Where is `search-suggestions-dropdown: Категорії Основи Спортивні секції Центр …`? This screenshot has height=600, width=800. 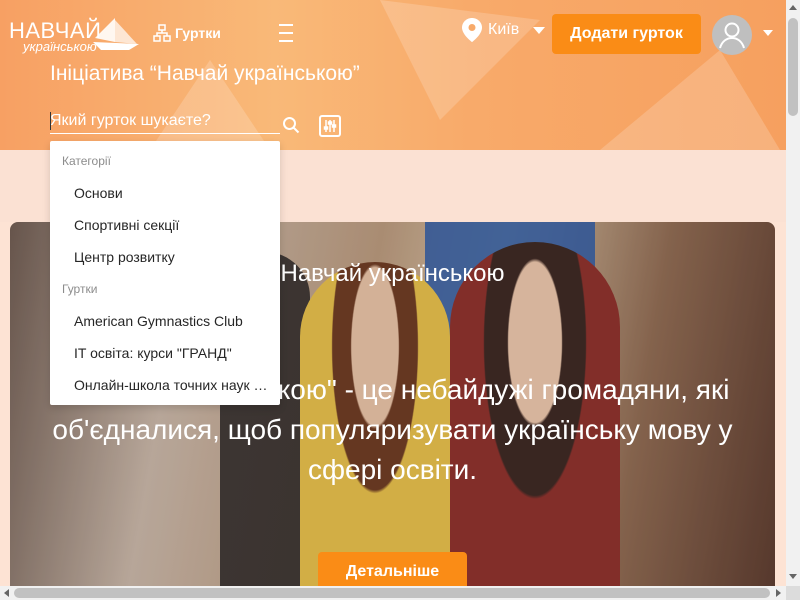 search-suggestions-dropdown: Категорії Основи Спортивні секції Центр … is located at coordinates (165, 273).